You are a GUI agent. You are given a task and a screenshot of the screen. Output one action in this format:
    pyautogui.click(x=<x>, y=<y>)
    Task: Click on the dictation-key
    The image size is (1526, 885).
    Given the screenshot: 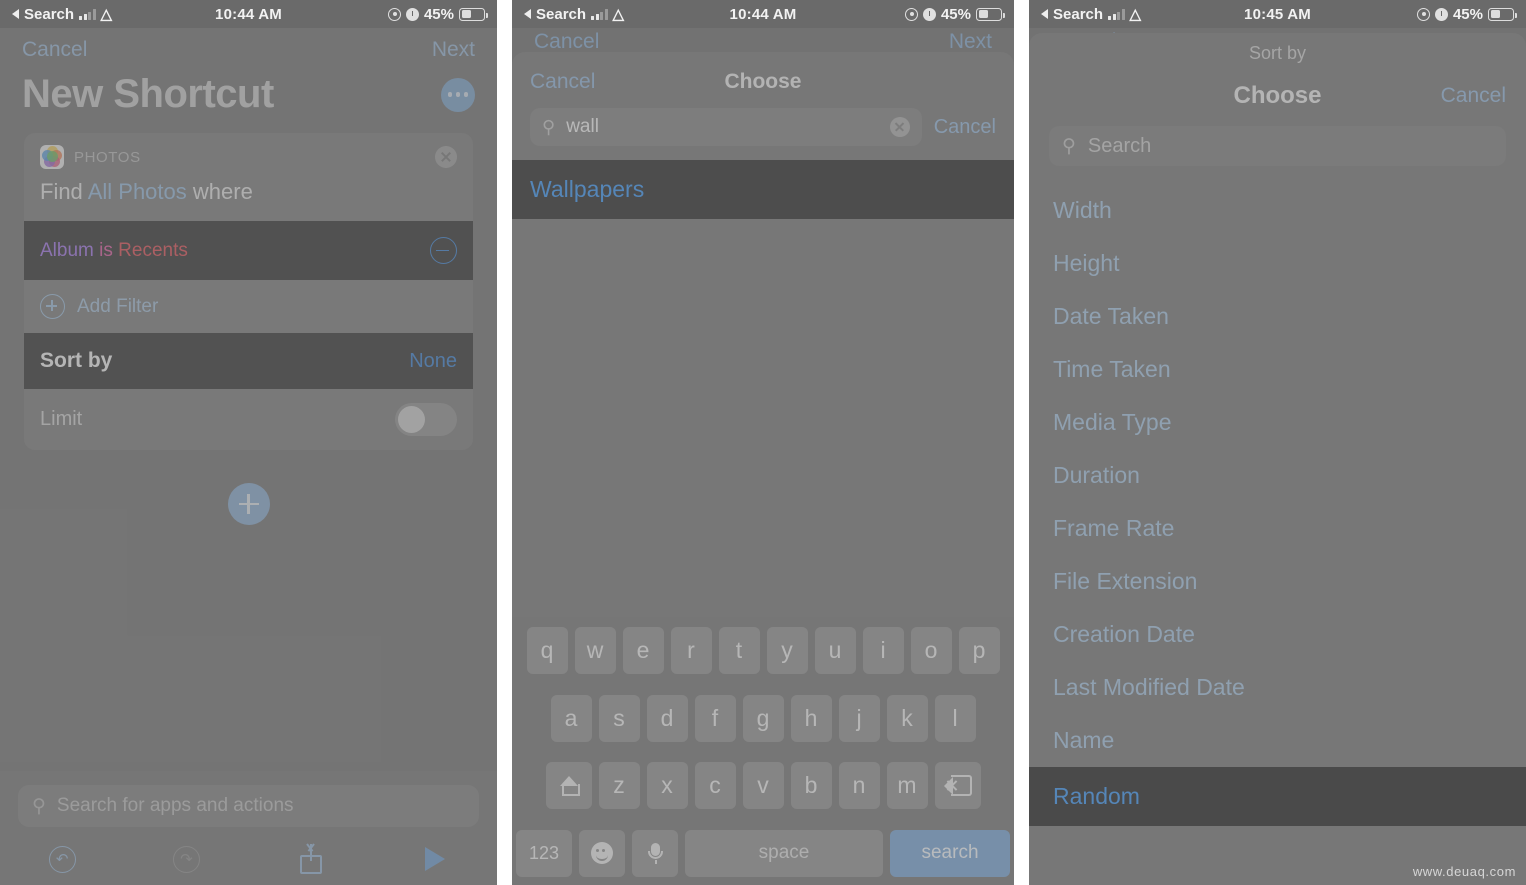 What is the action you would take?
    pyautogui.click(x=655, y=853)
    